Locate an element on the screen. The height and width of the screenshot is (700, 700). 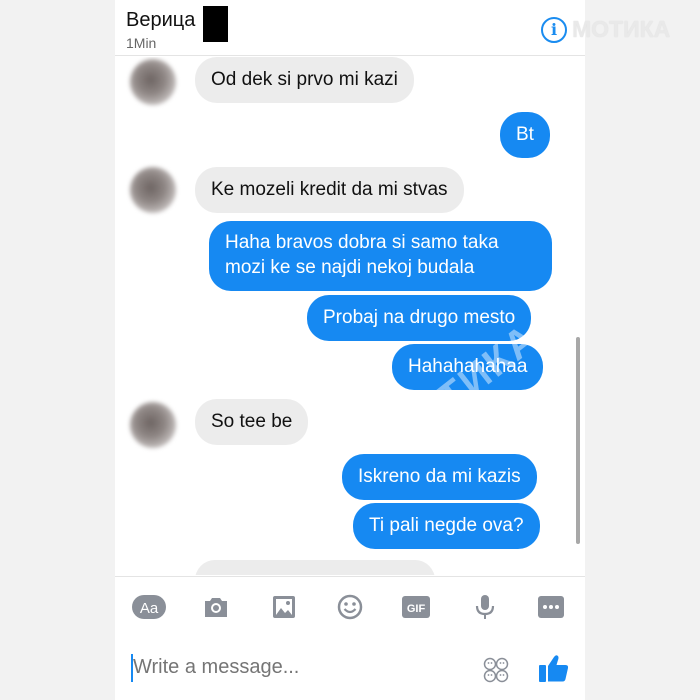
emoji-icon is located at coordinates (350, 607).